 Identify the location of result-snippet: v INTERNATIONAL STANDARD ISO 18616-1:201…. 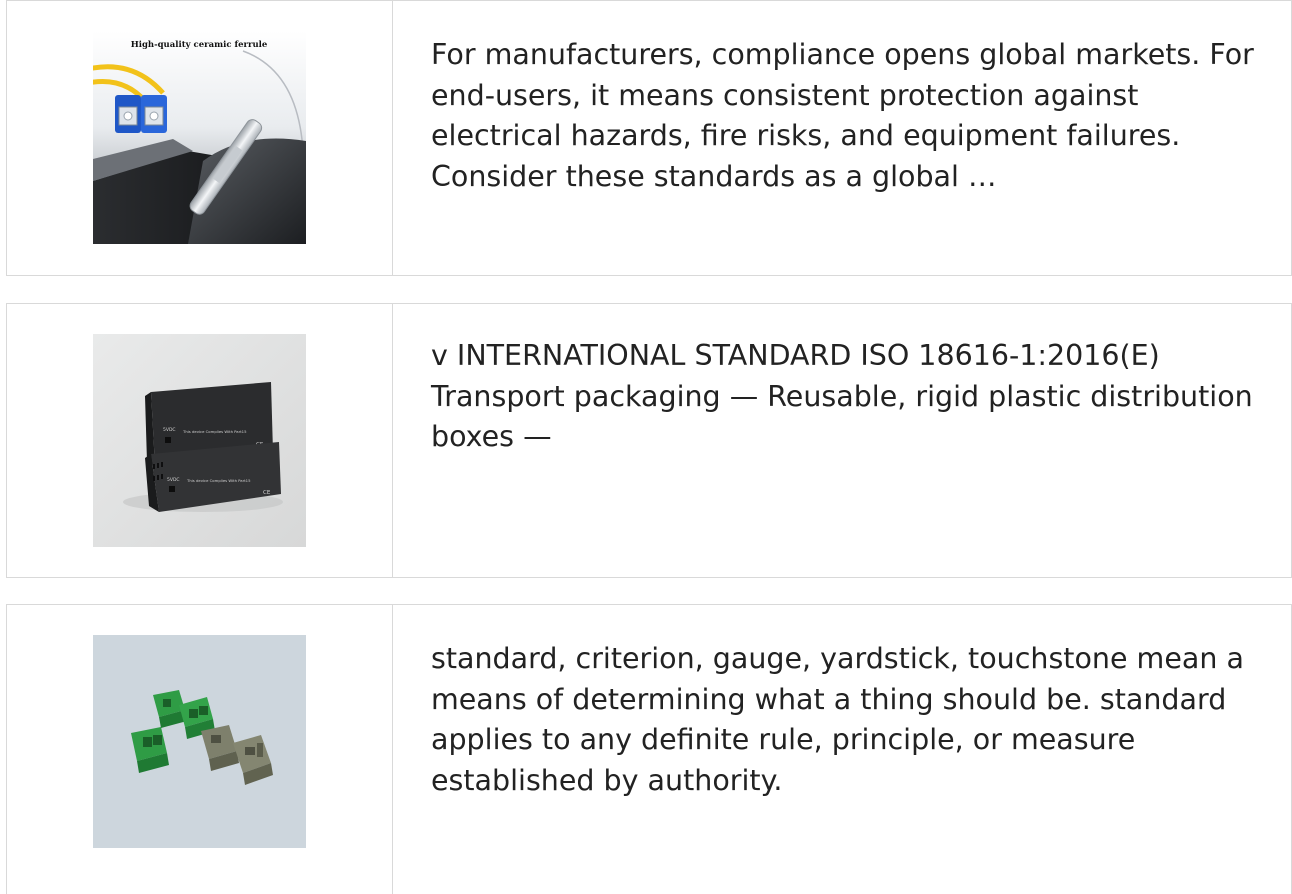
(842, 396).